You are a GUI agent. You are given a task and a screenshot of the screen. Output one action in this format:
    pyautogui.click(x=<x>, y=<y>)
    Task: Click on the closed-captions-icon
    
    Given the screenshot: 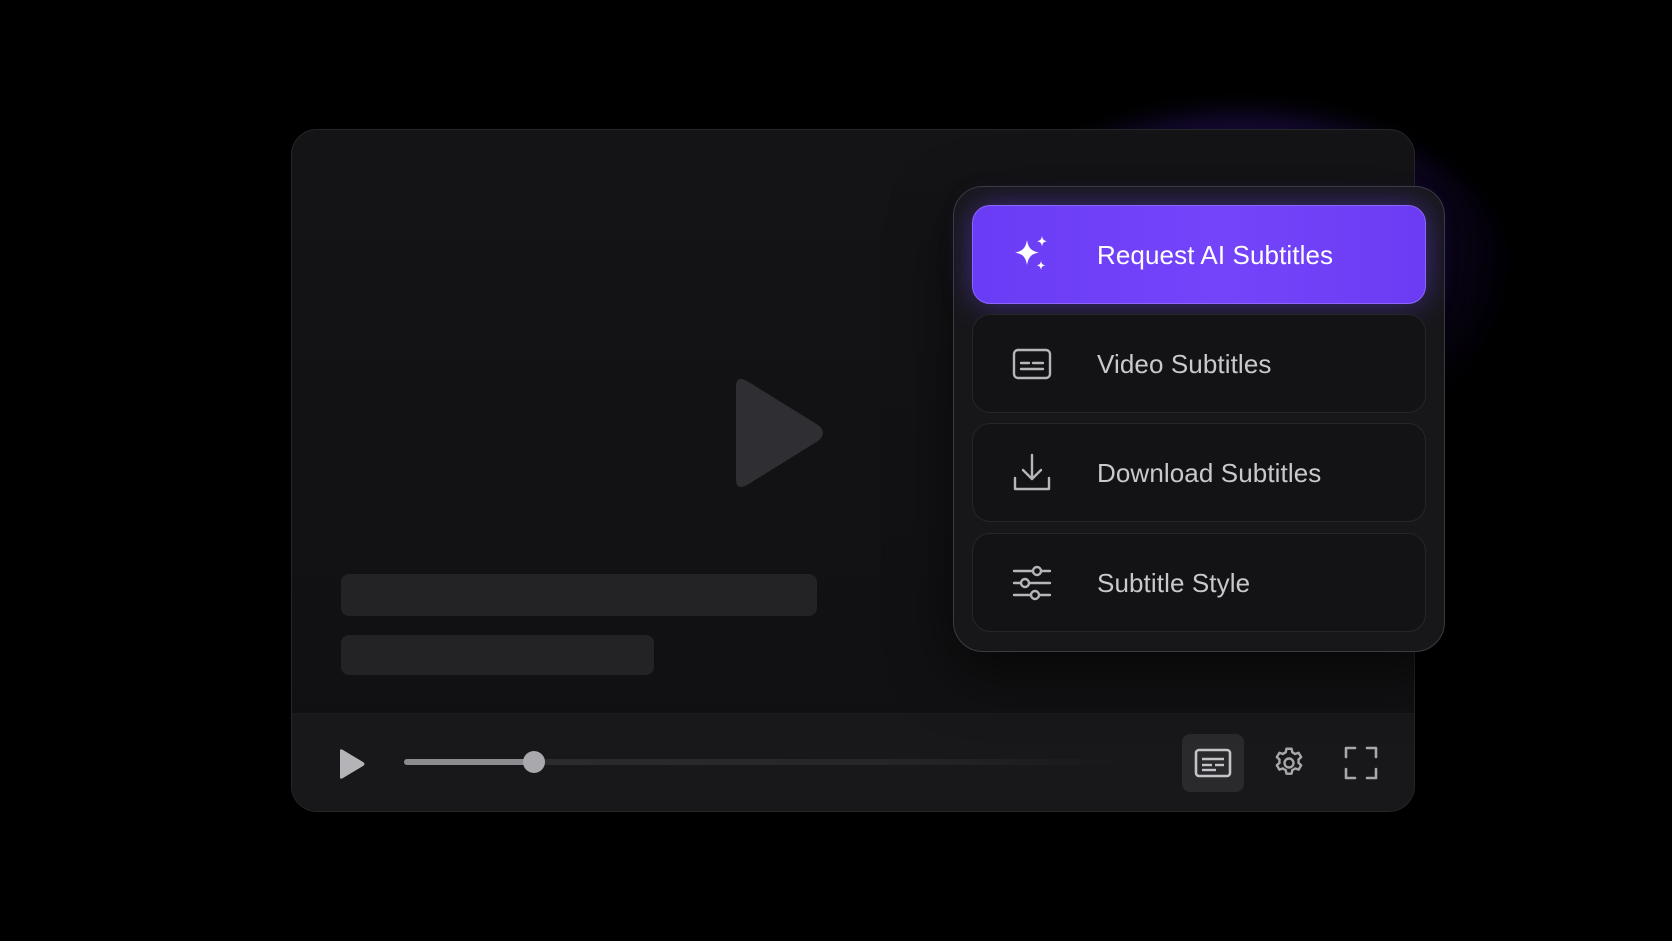 What is the action you would take?
    pyautogui.click(x=1213, y=763)
    